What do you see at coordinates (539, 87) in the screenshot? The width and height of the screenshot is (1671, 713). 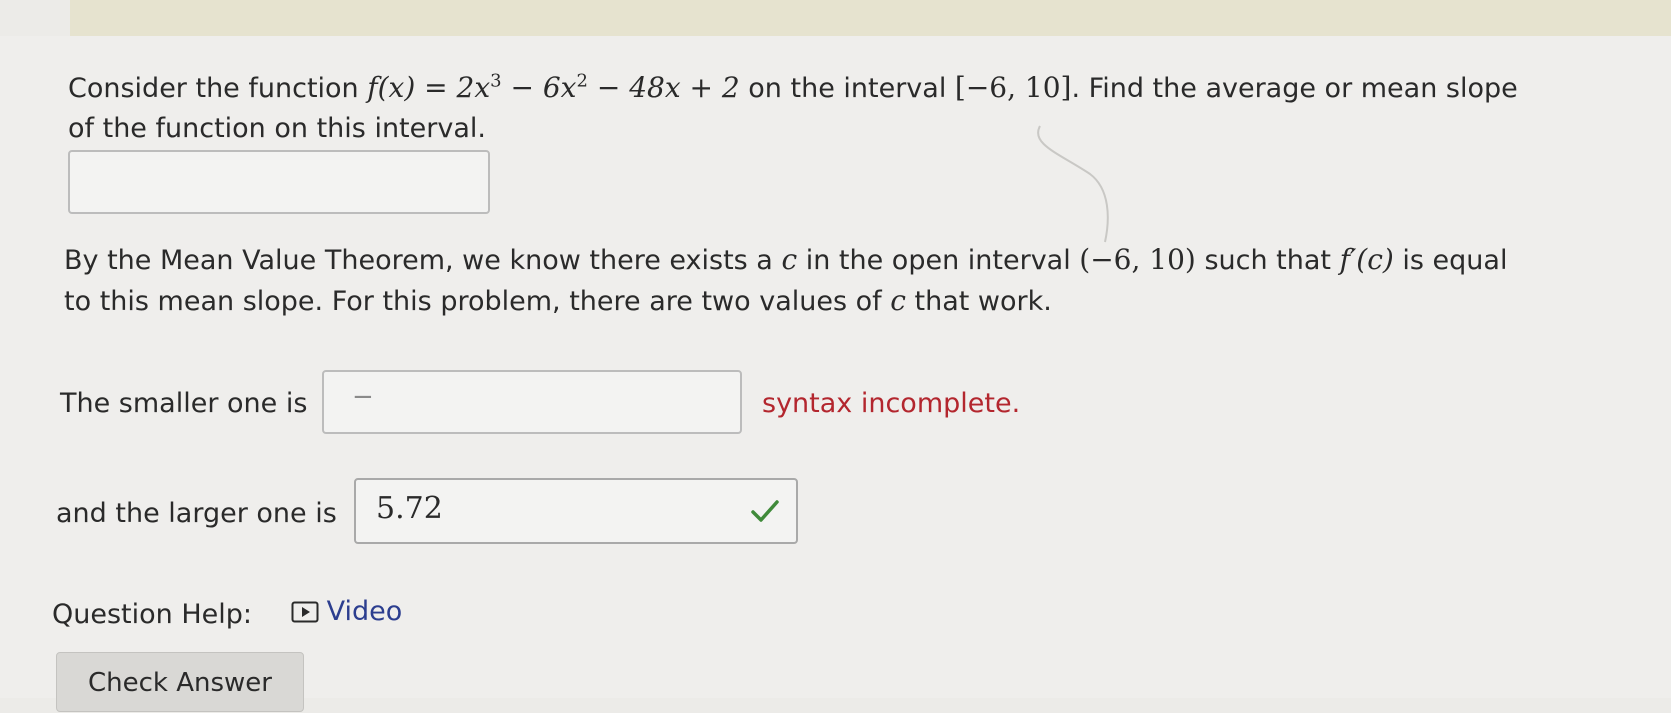 I see `term-2: − 6x` at bounding box center [539, 87].